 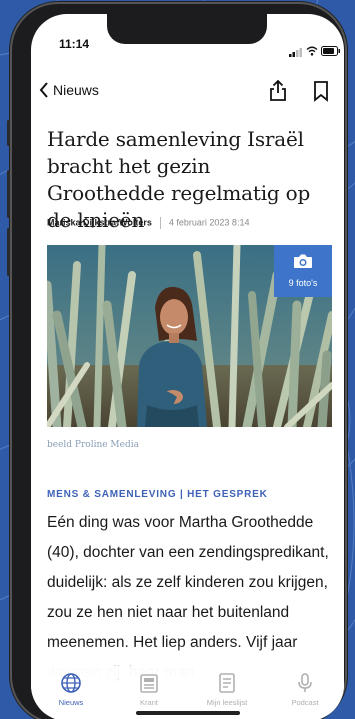 I want to click on microphone-icon, so click(x=305, y=682).